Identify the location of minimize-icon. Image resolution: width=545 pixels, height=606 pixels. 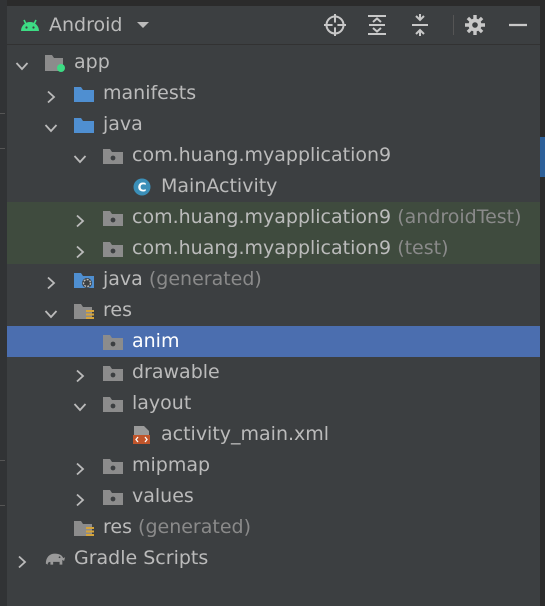
(518, 25).